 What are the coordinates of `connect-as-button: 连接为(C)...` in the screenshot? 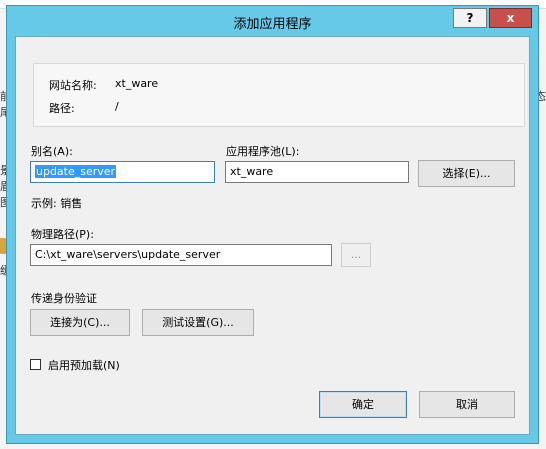 It's located at (80, 322).